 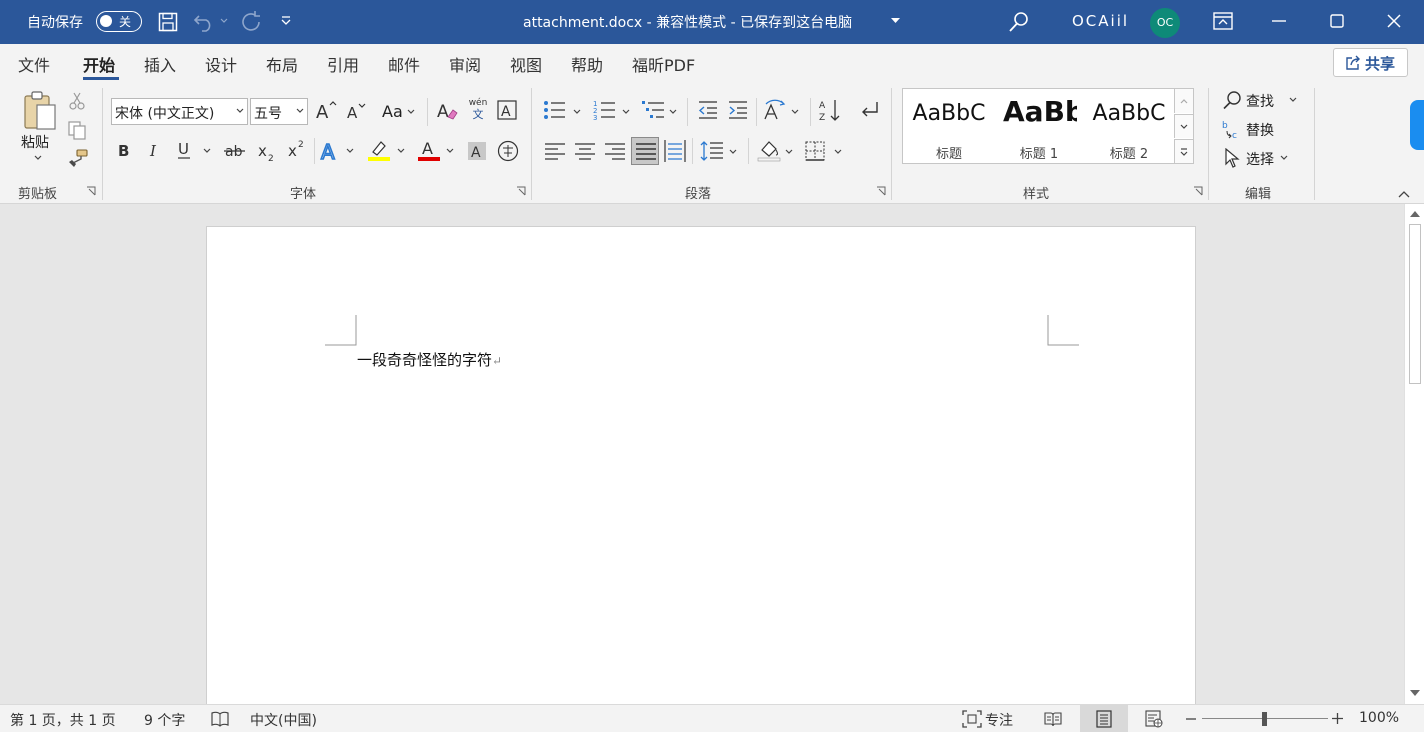 What do you see at coordinates (429, 150) in the screenshot?
I see `font-color-icon: A` at bounding box center [429, 150].